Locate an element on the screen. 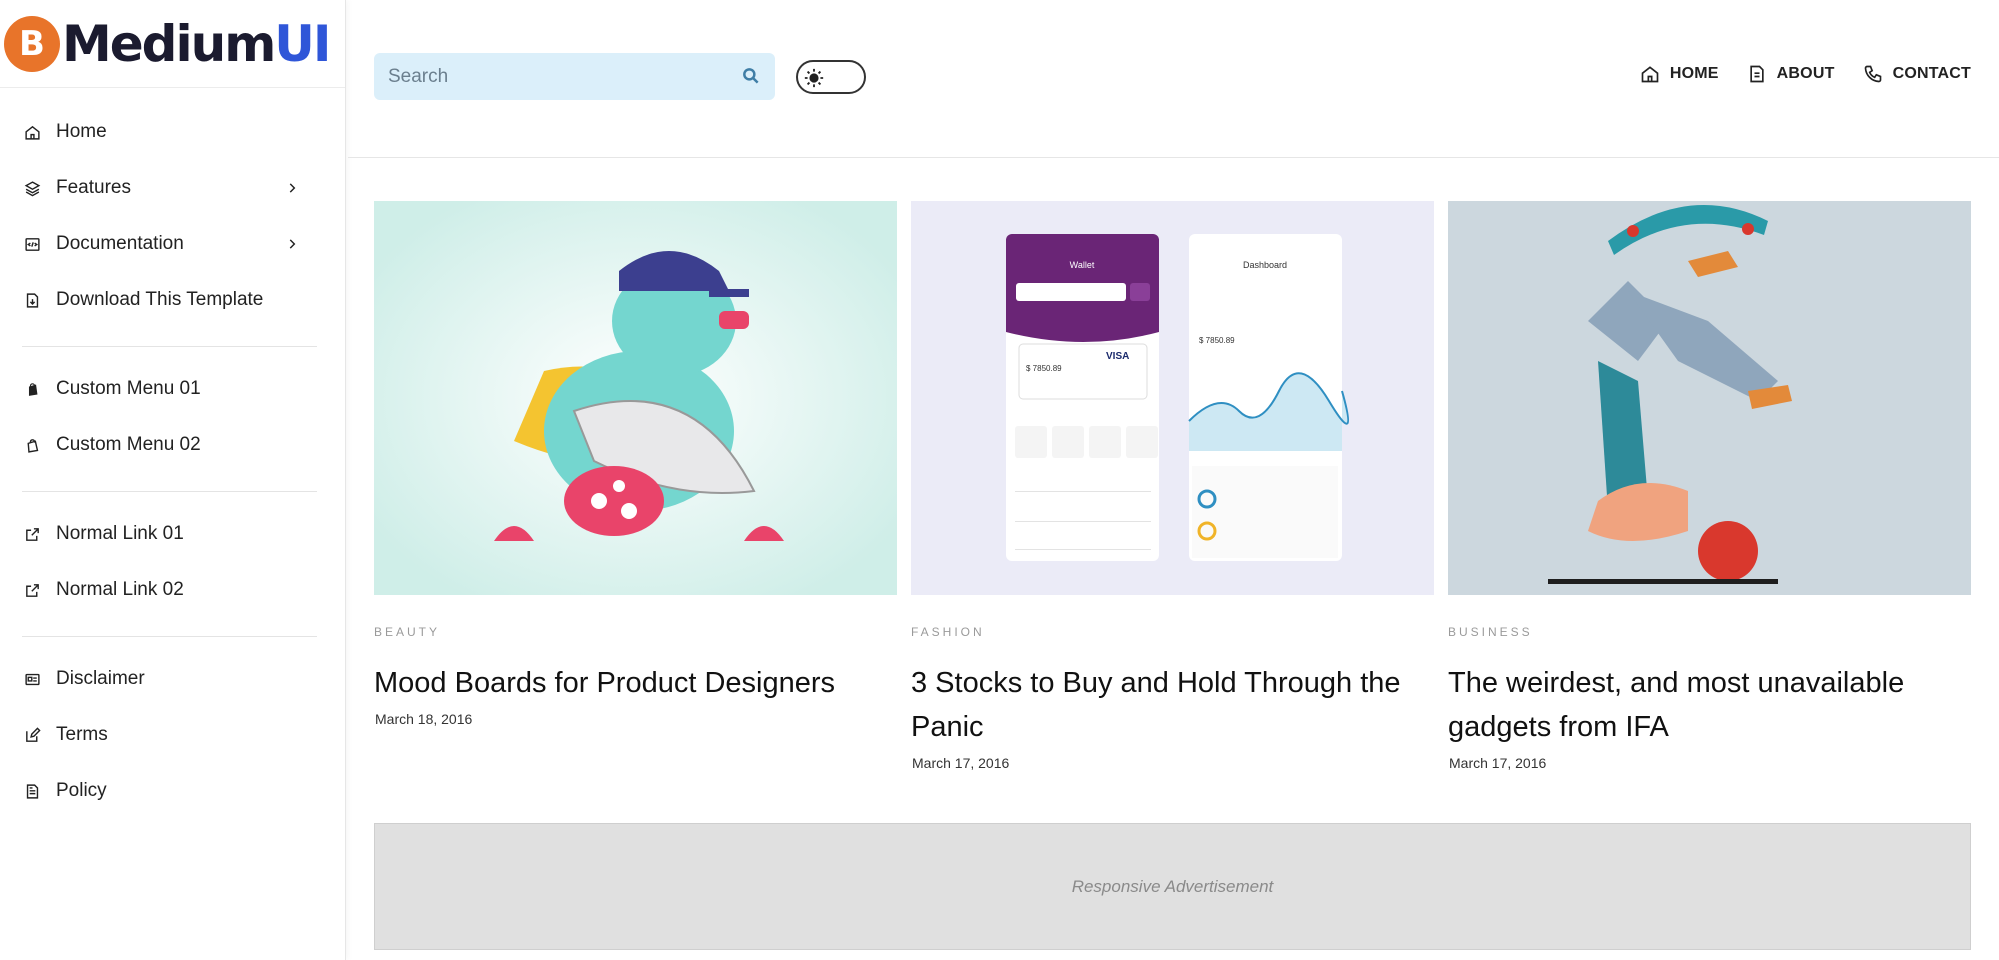 The height and width of the screenshot is (960, 1999). sidebar-item-normal-link-01: Normal Link 01 is located at coordinates (172, 534).